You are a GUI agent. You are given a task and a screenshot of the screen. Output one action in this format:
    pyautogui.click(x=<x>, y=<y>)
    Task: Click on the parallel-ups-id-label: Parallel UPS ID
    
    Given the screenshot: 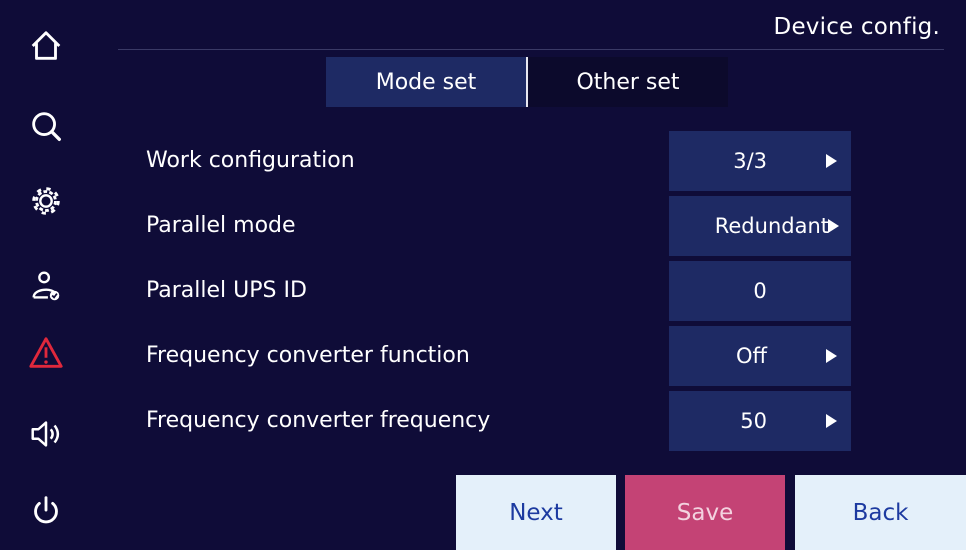 What is the action you would take?
    pyautogui.click(x=226, y=290)
    